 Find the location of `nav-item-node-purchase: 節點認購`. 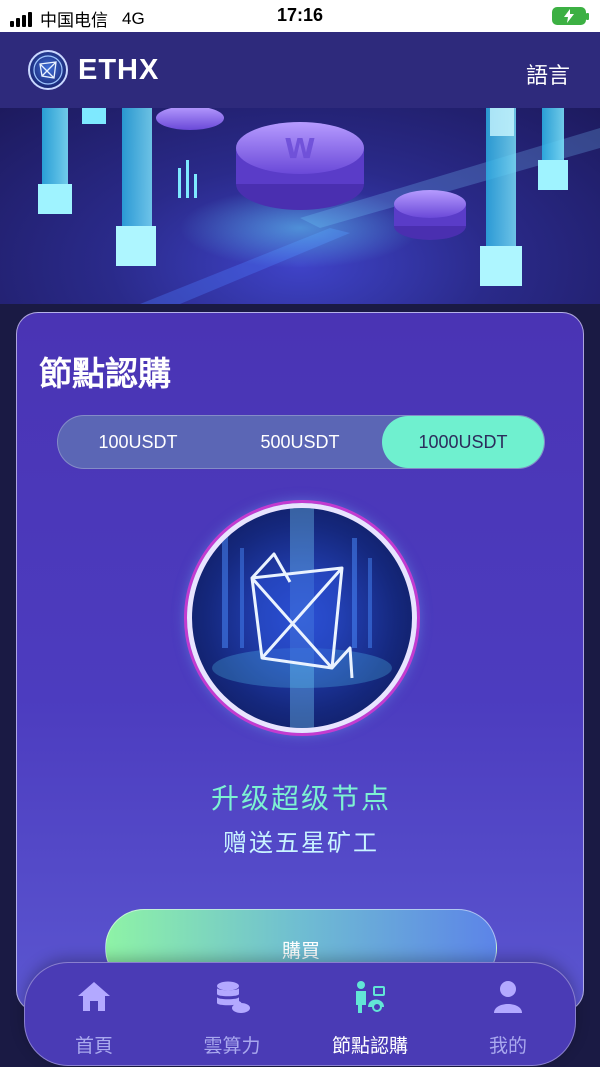

nav-item-node-purchase: 節點認購 is located at coordinates (370, 1019).